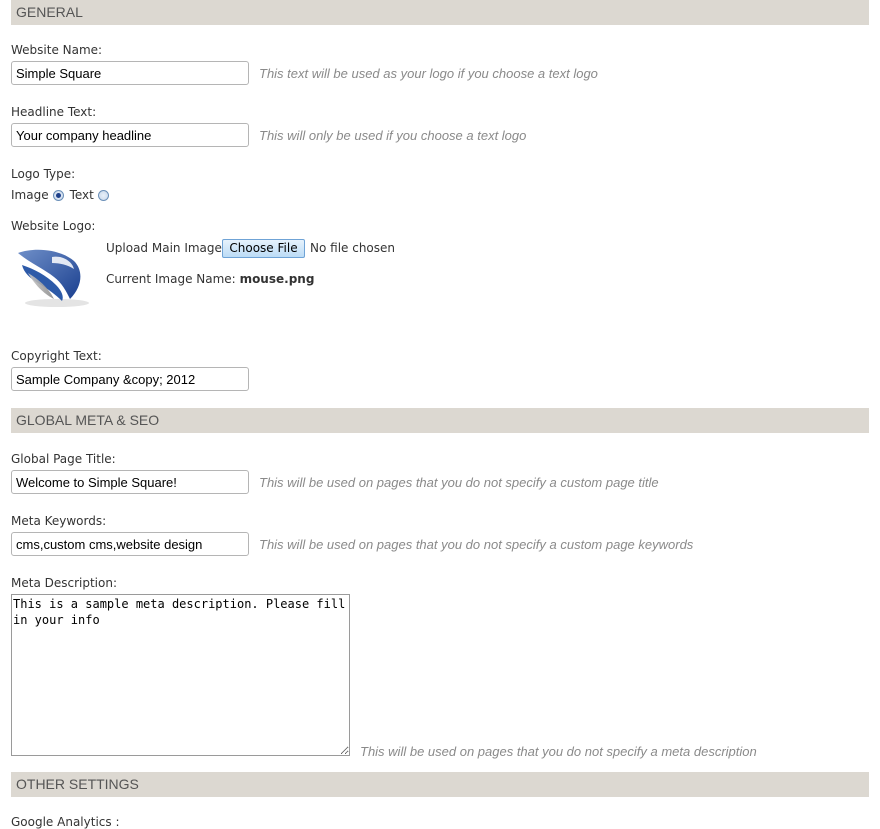 This screenshot has height=829, width=880. Describe the element at coordinates (277, 279) in the screenshot. I see `current-image-file: mouse.png` at that location.